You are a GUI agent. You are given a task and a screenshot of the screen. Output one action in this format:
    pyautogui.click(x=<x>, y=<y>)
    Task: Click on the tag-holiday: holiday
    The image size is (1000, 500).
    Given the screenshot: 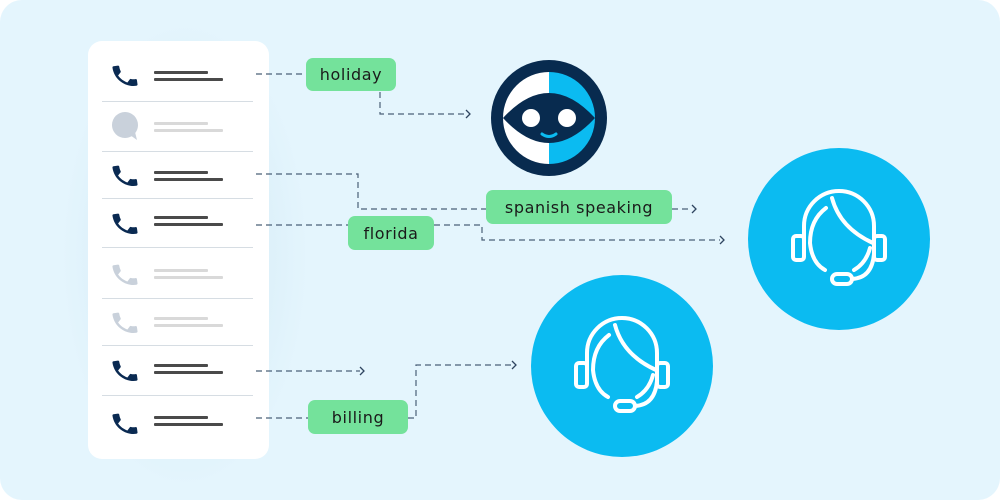 What is the action you would take?
    pyautogui.click(x=351, y=74)
    